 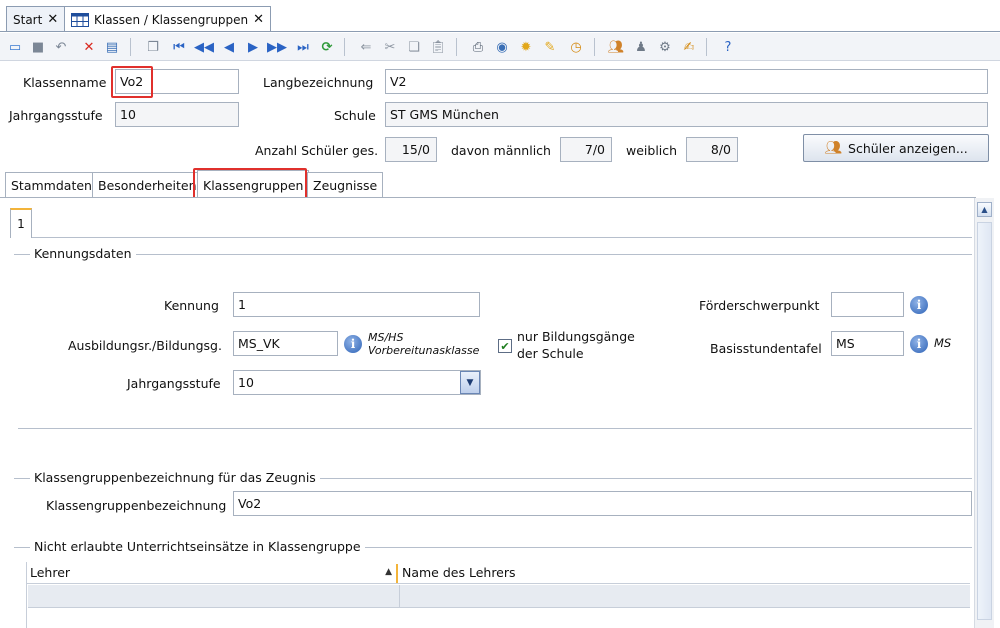 What do you see at coordinates (728, 47) in the screenshot?
I see `help-icon: ?` at bounding box center [728, 47].